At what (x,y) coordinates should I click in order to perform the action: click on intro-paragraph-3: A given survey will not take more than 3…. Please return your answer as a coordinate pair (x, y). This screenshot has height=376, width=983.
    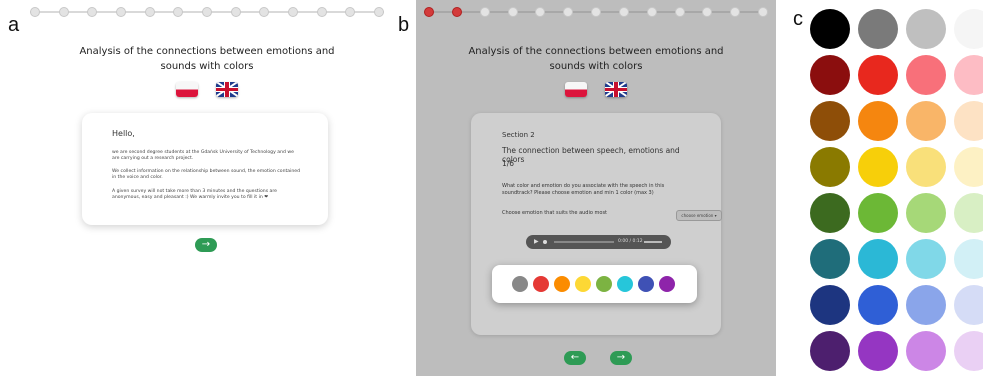
    Looking at the image, I should click on (194, 194).